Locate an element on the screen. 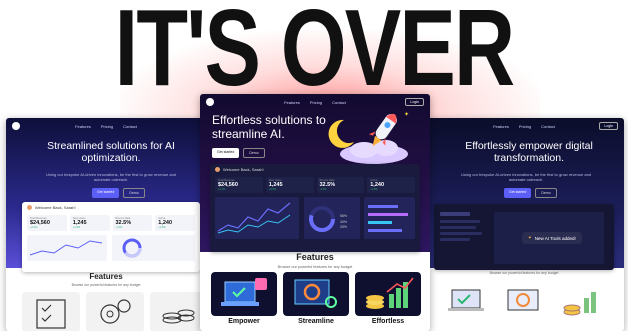  center-cta: Get started Demo is located at coordinates (238, 153).